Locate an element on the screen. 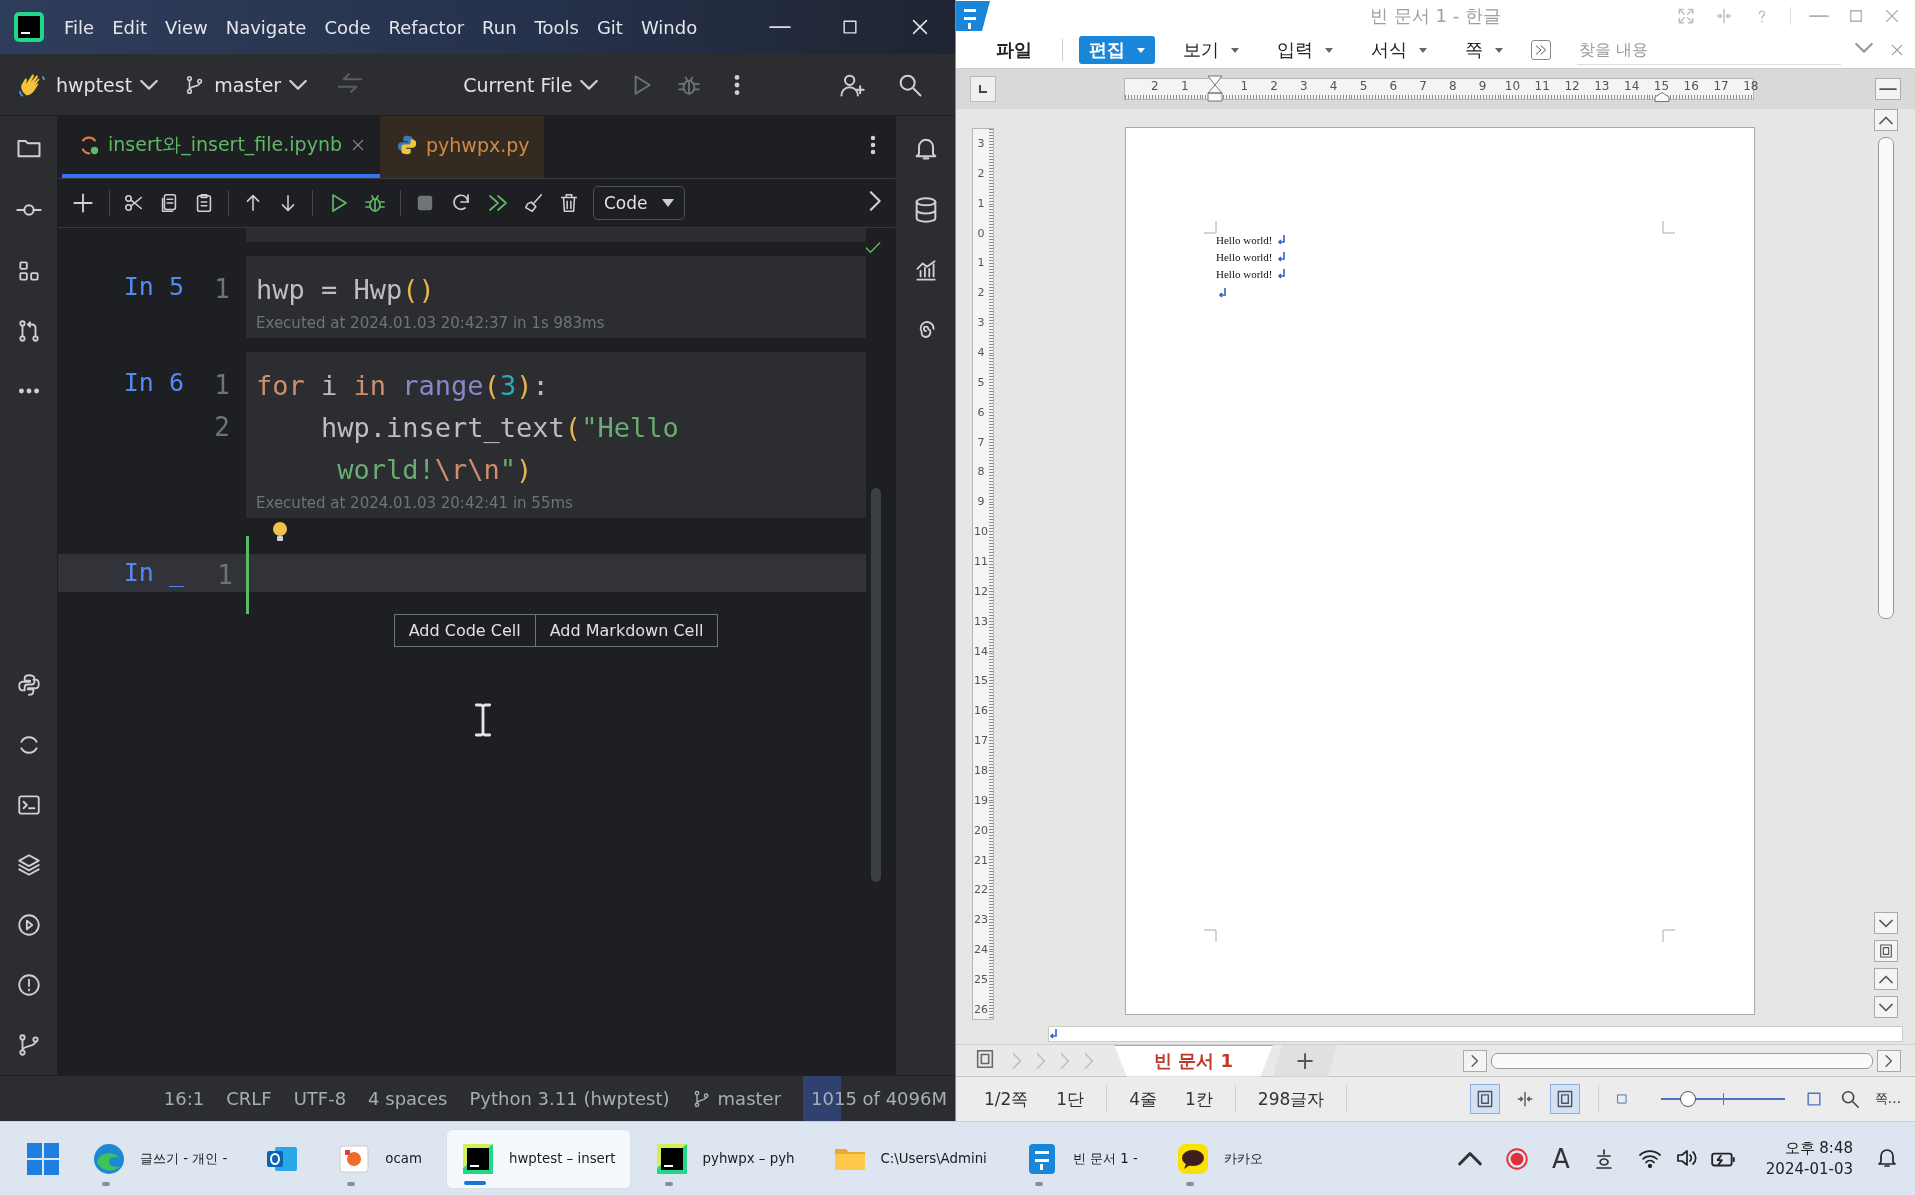  code-line: for i in range(3): is located at coordinates (402, 385).